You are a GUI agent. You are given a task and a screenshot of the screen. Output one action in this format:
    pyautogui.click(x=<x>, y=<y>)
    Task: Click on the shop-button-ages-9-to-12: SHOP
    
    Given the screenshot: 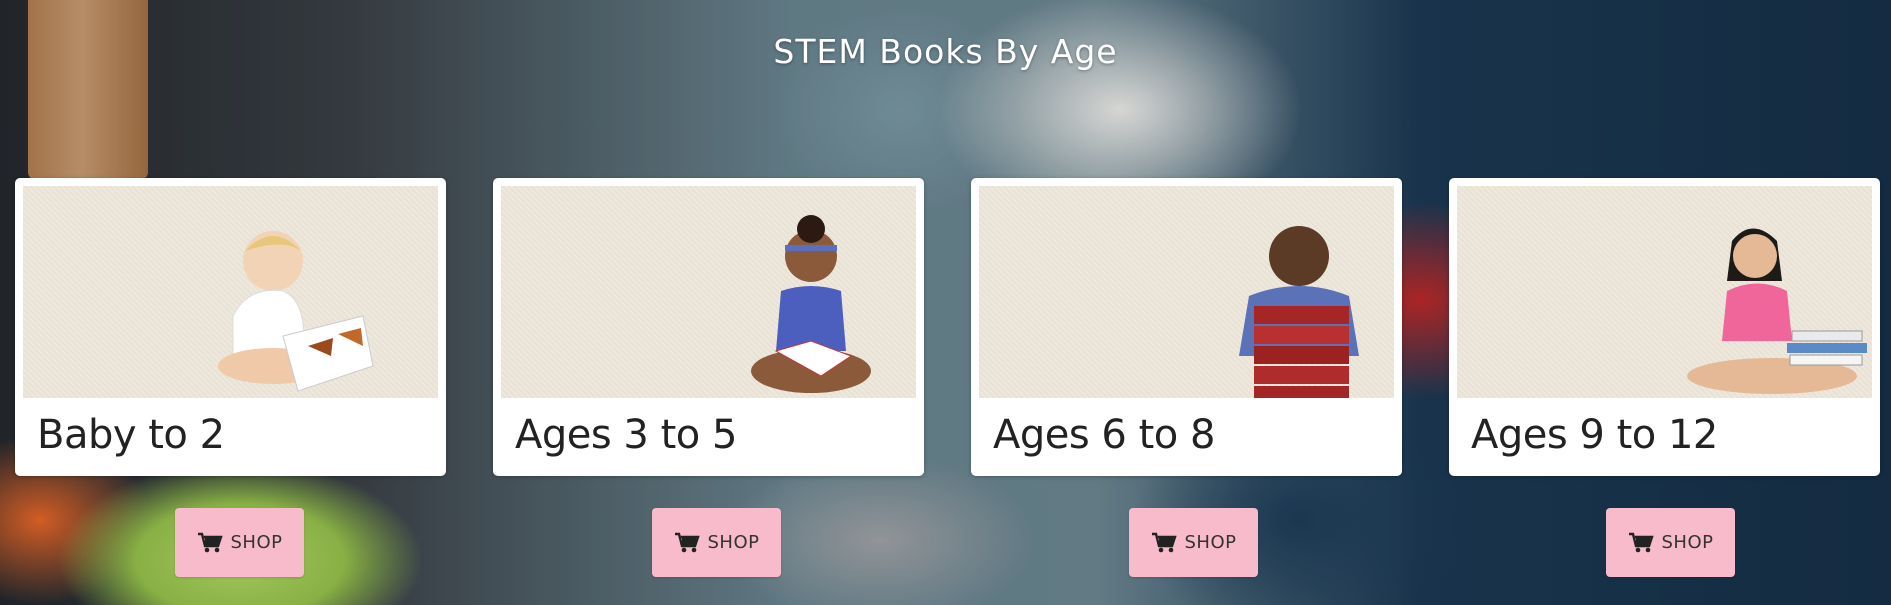 What is the action you would take?
    pyautogui.click(x=1670, y=542)
    